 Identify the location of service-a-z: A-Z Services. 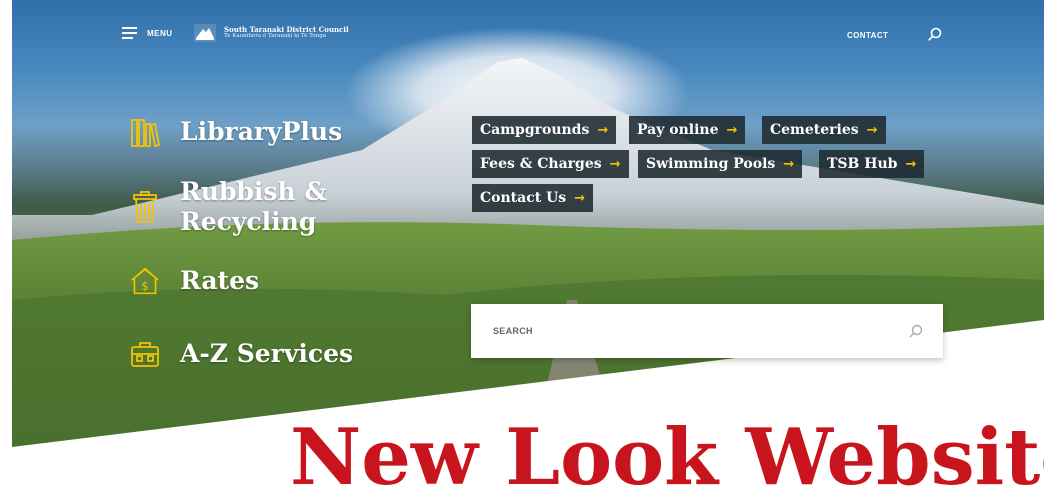
(241, 354).